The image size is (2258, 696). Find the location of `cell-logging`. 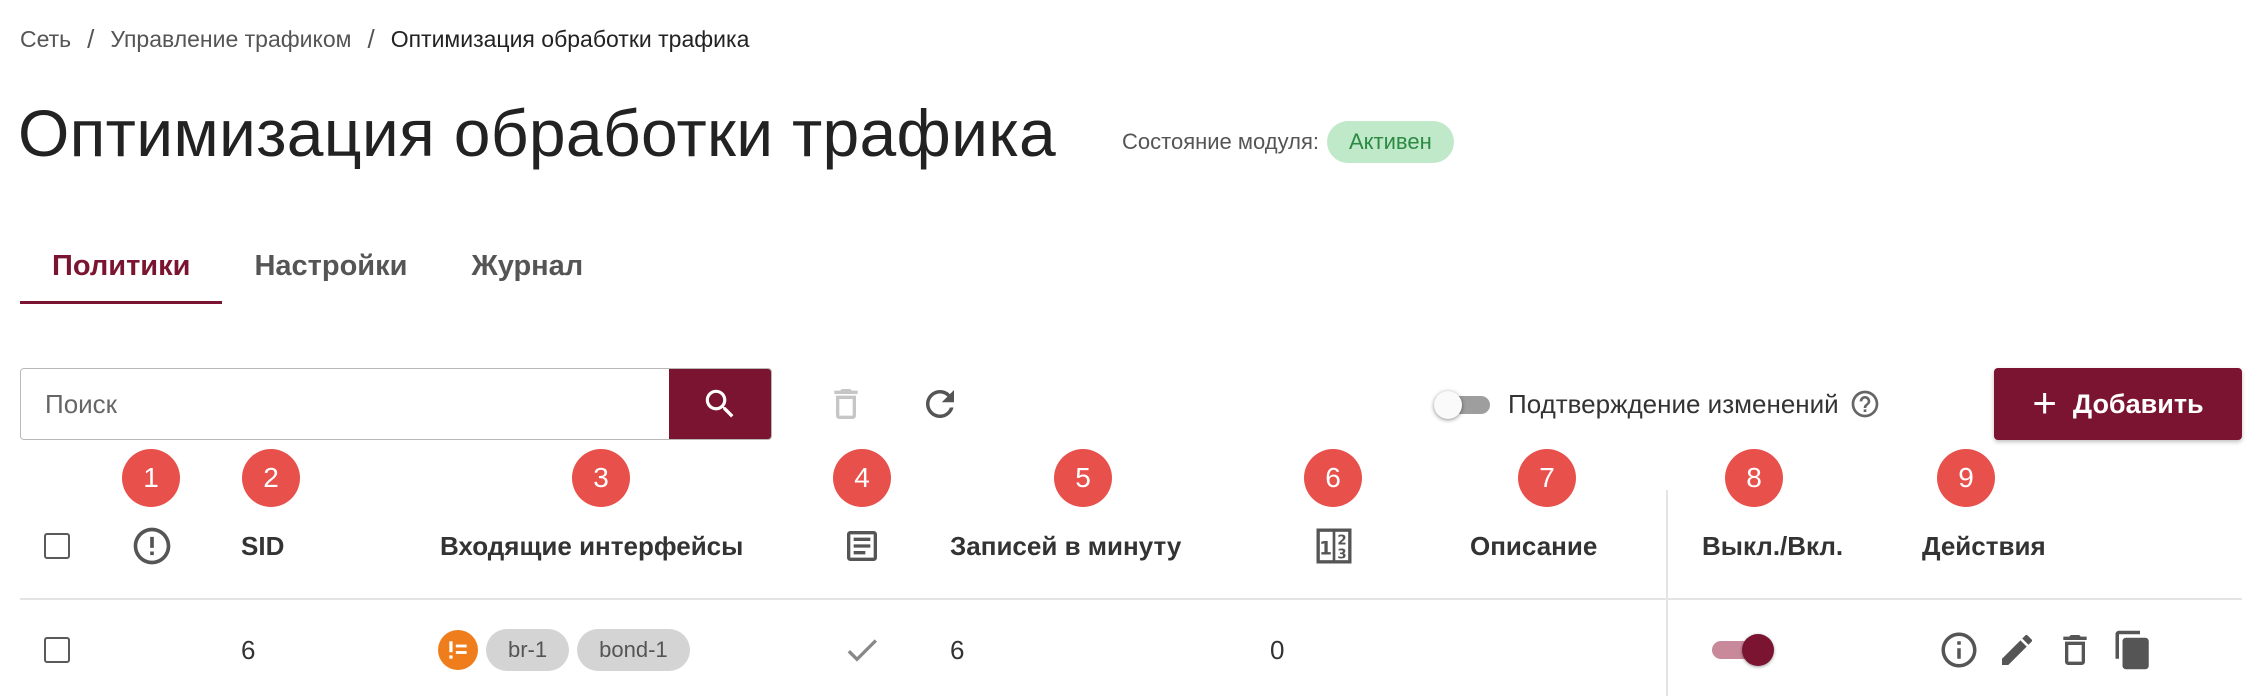

cell-logging is located at coordinates (862, 650).